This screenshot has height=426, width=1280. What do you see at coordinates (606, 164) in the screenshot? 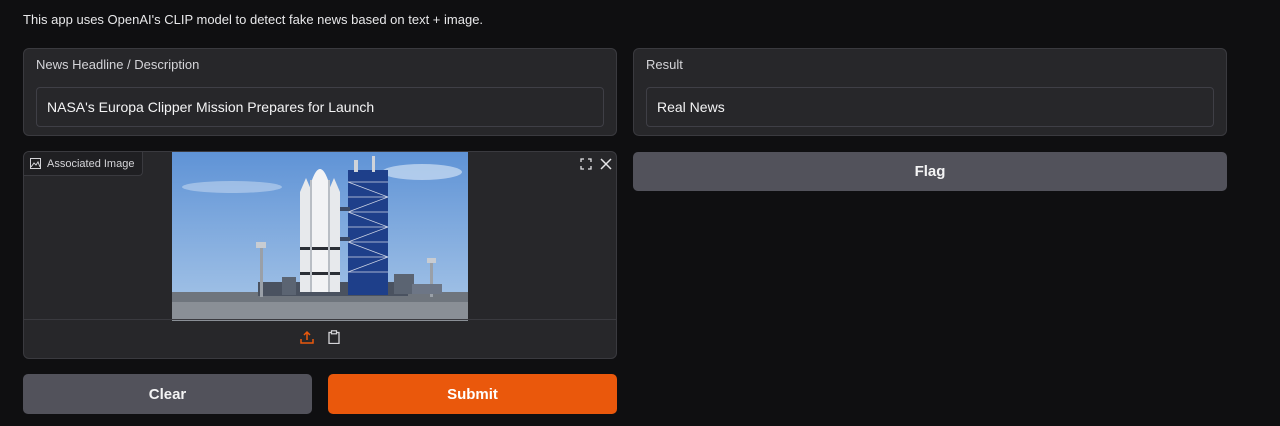
I see `close-icon` at bounding box center [606, 164].